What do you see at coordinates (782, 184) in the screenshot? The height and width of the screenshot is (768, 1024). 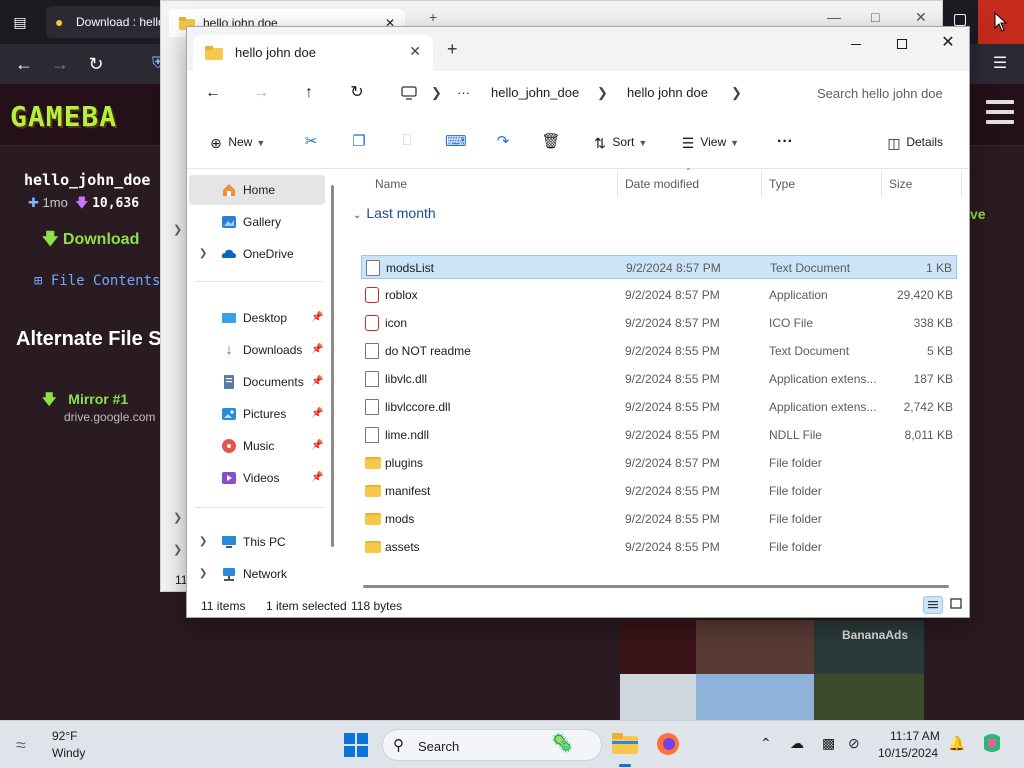 I see `column-header-type: Type` at bounding box center [782, 184].